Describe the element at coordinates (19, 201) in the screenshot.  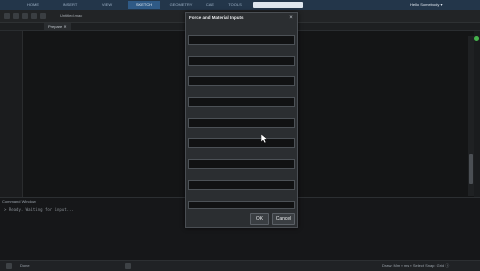
I see `command-window-title: Command Window` at that location.